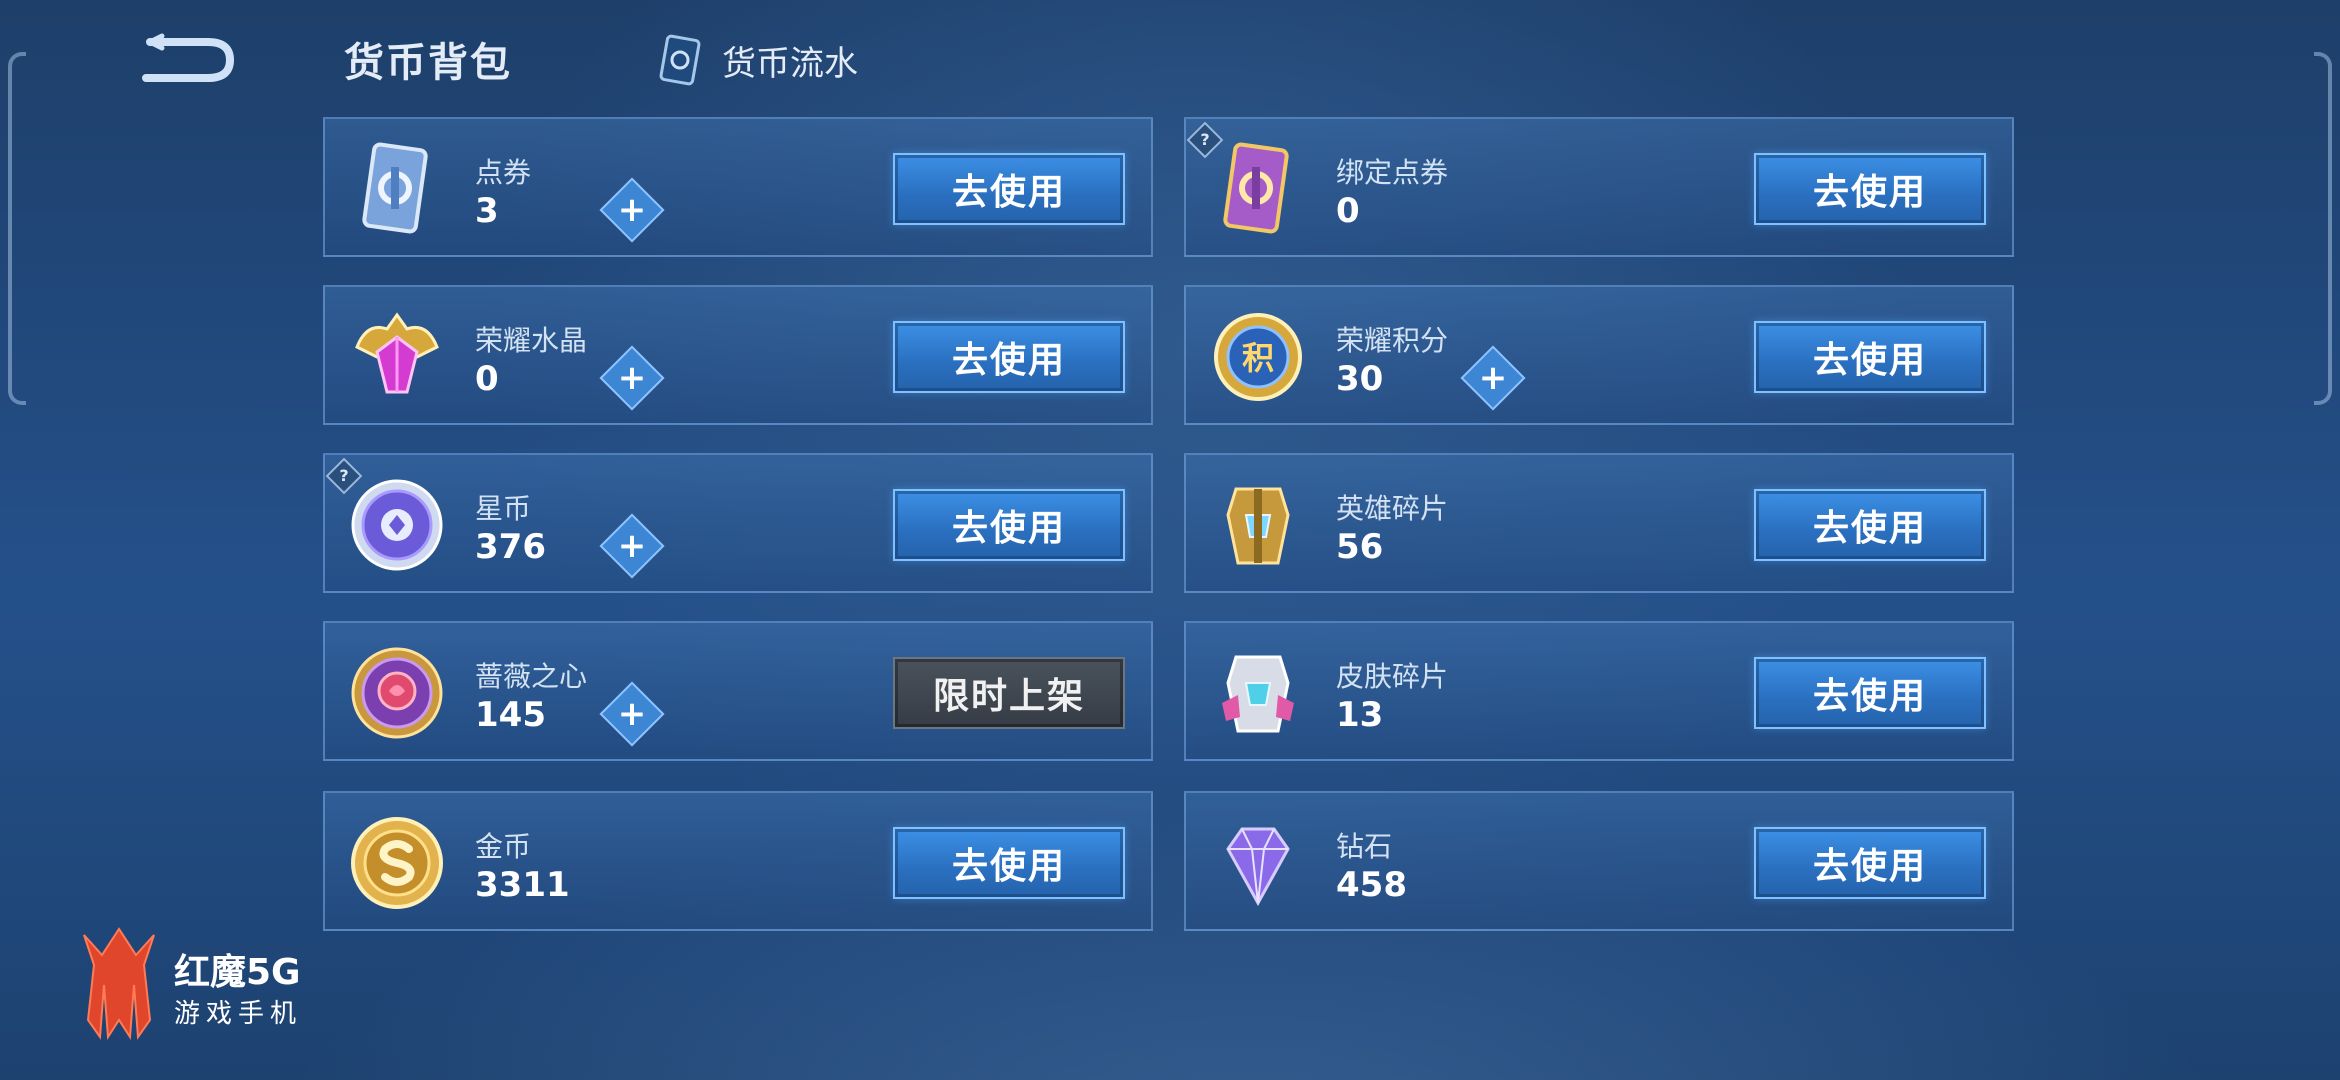 The image size is (2340, 1080). Describe the element at coordinates (238, 1014) in the screenshot. I see `brand-tagline: 游戏手机` at that location.